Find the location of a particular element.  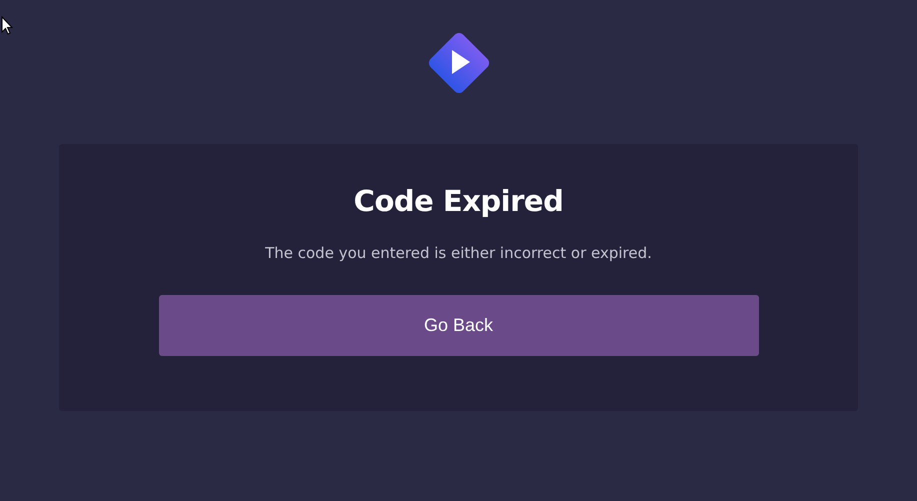

cursor-icon is located at coordinates (7, 26).